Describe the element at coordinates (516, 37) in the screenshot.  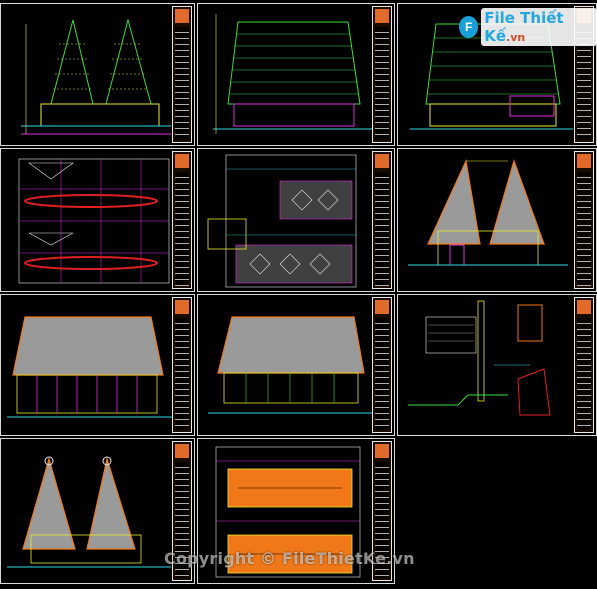
I see `brand-tld: .vn` at that location.